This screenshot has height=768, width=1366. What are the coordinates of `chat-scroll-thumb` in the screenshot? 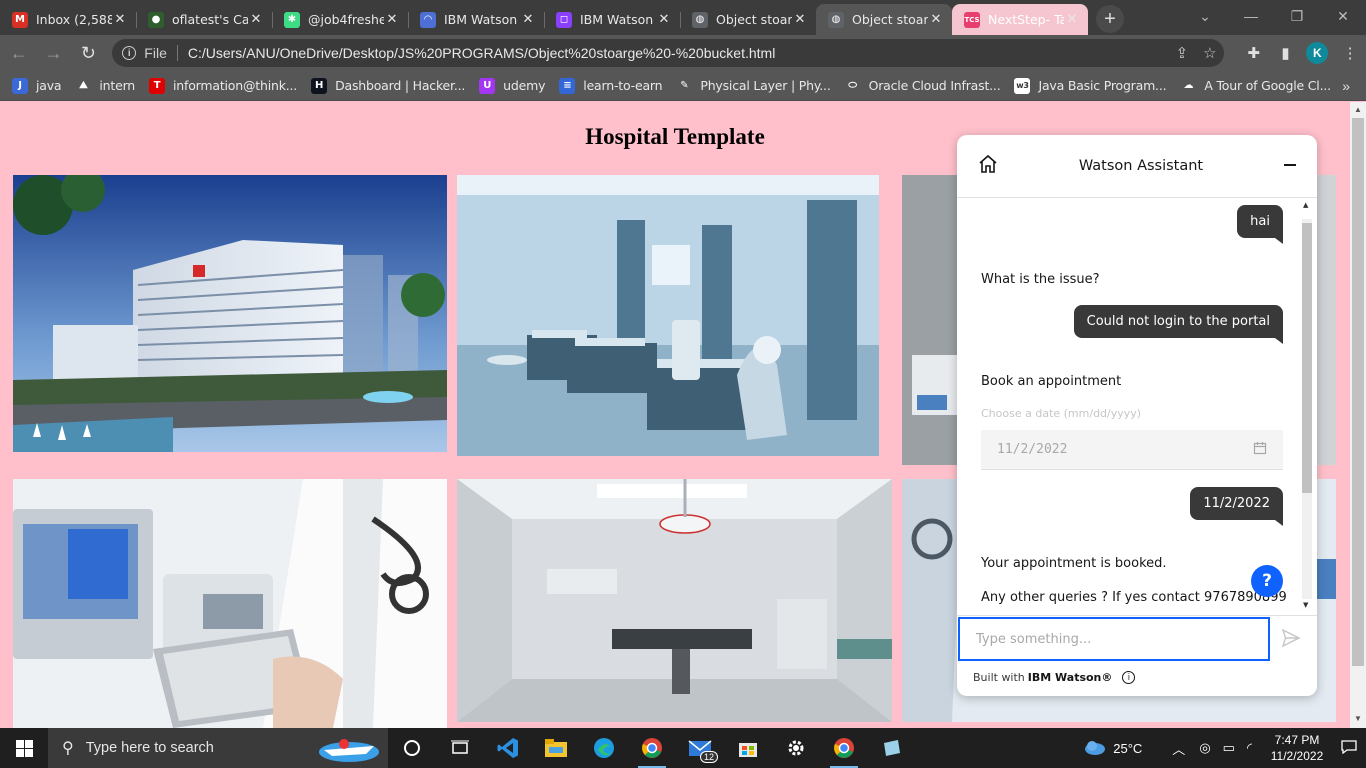 It's located at (1307, 358).